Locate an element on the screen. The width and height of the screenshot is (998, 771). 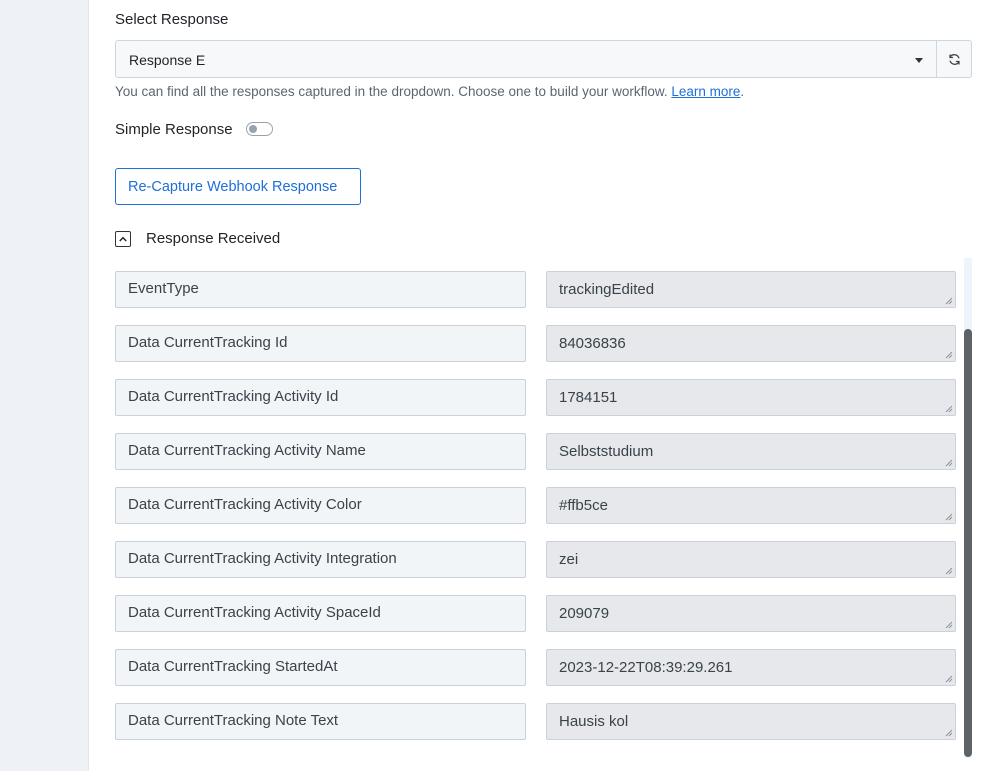
field-value-text: #ffb5ce is located at coordinates (583, 505).